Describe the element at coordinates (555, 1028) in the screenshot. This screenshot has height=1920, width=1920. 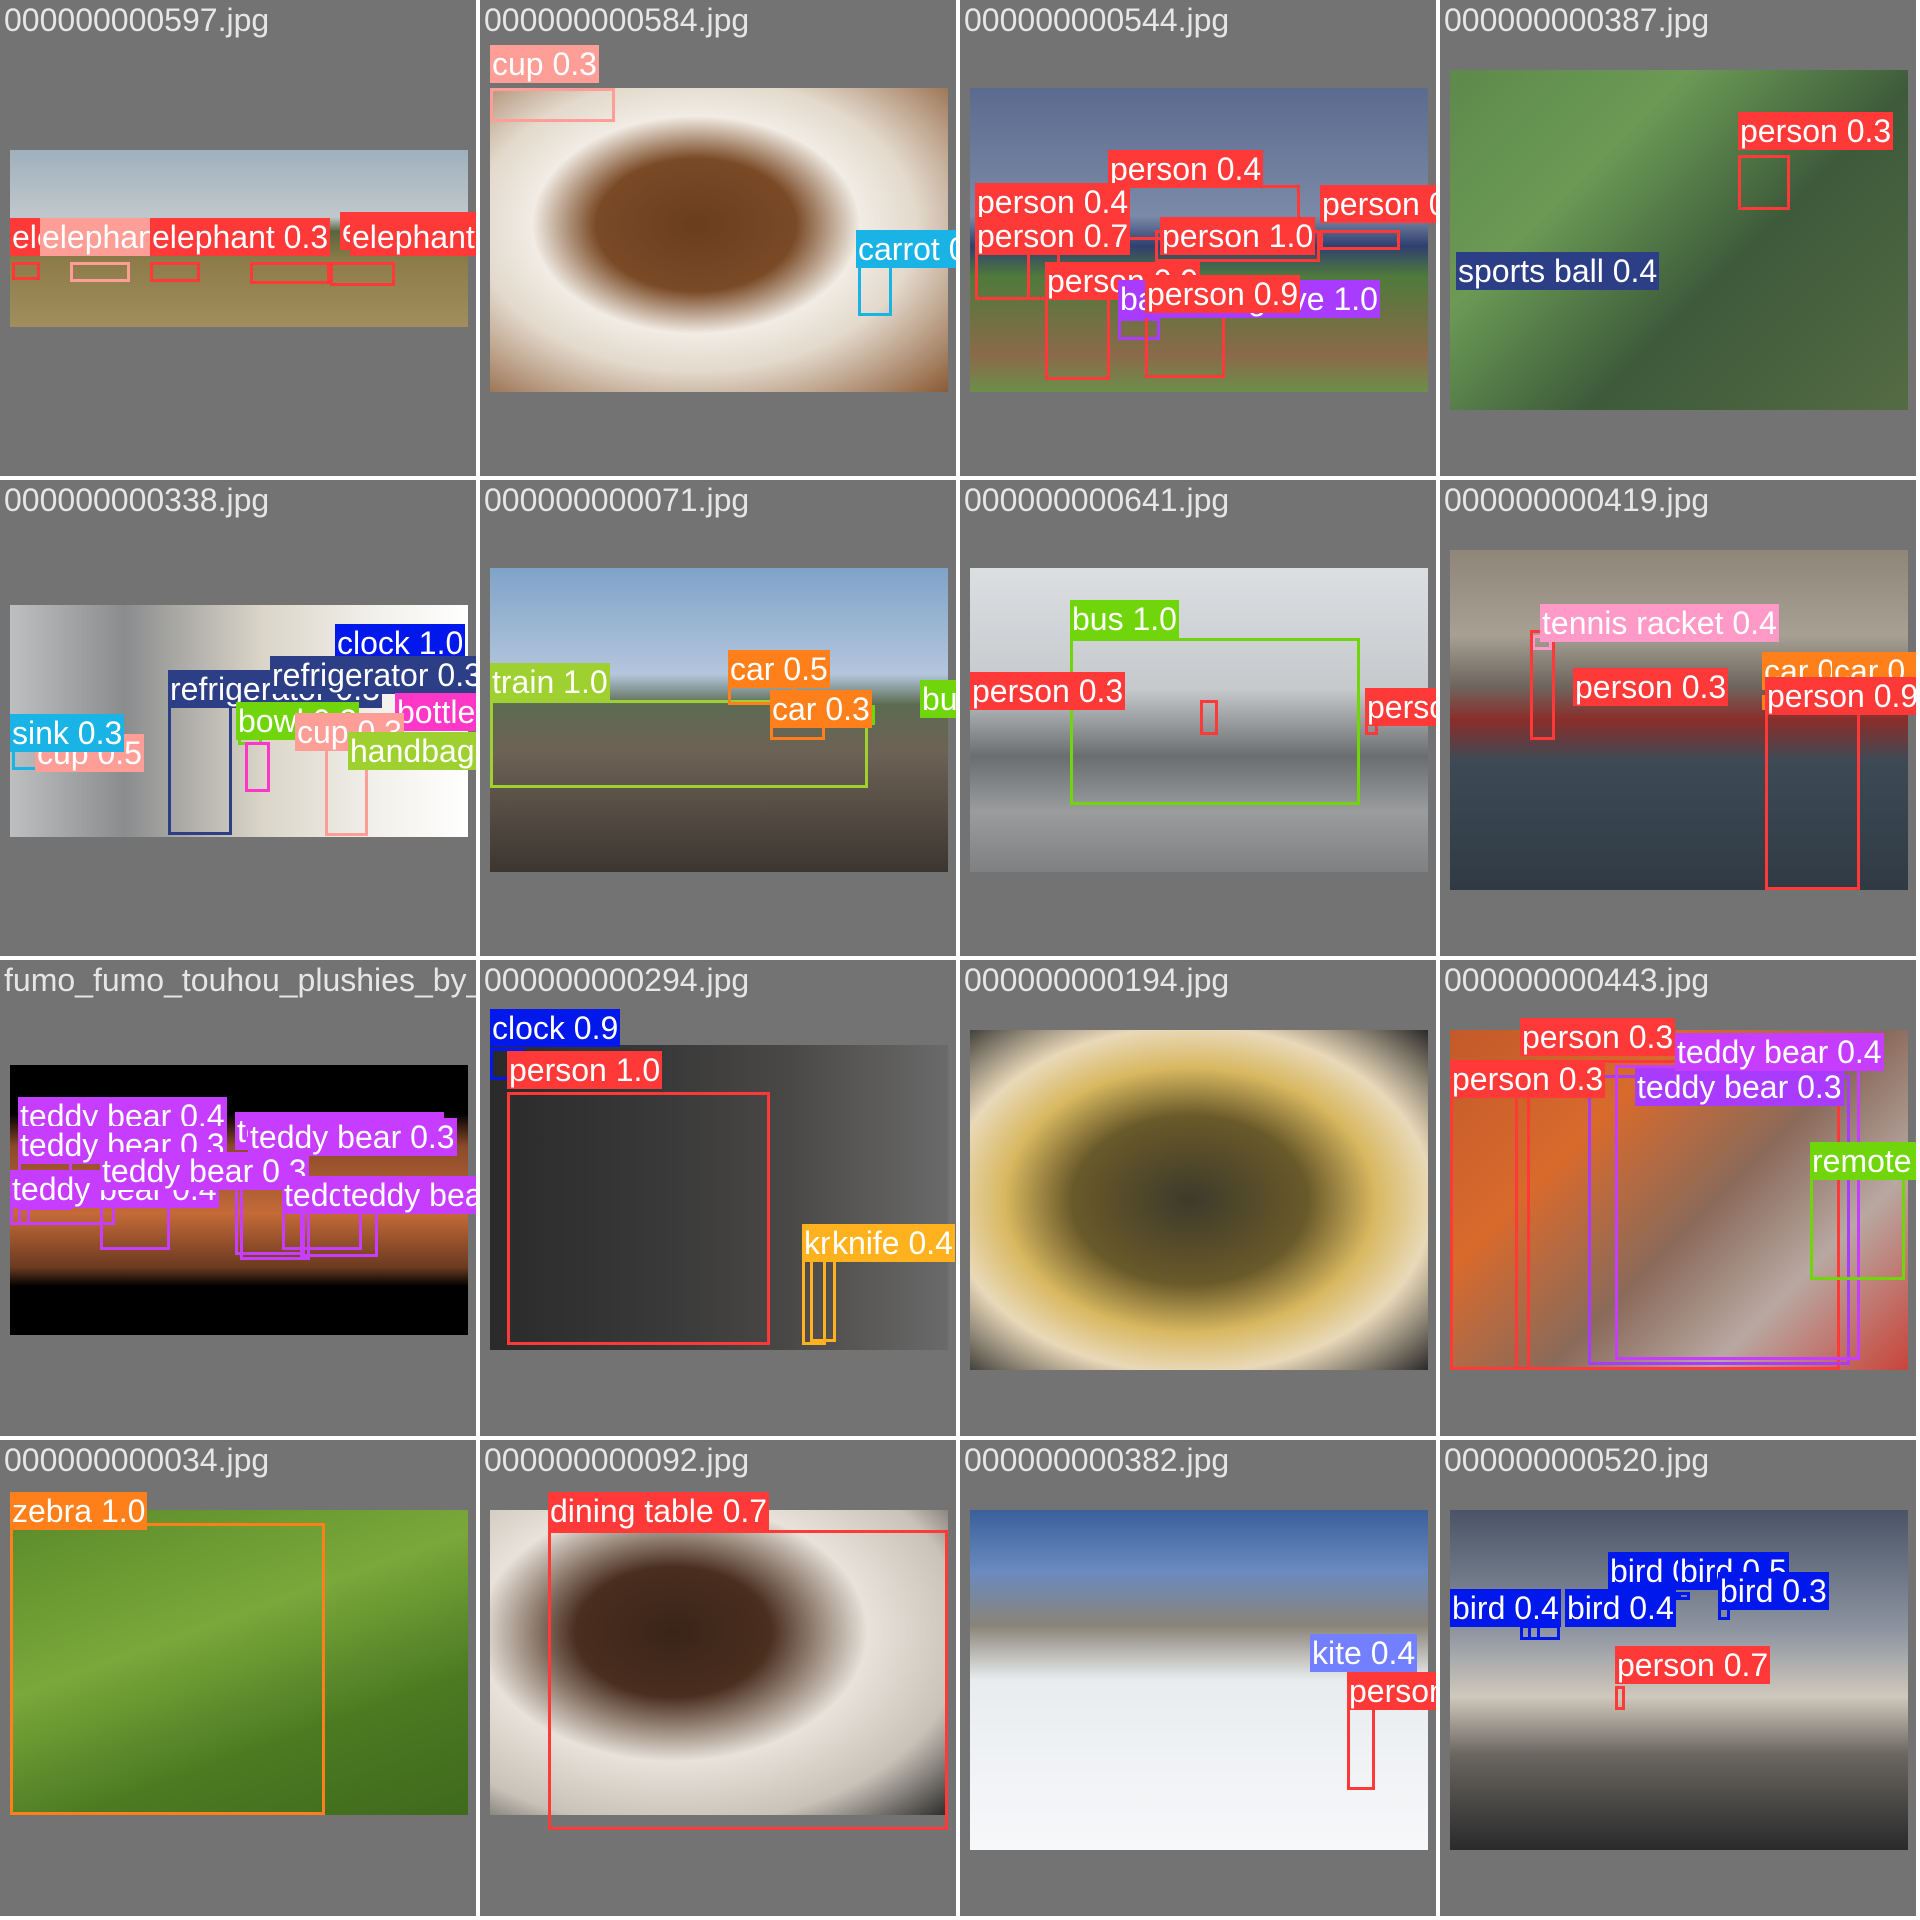
I see `detection-label: clock 0.9` at that location.